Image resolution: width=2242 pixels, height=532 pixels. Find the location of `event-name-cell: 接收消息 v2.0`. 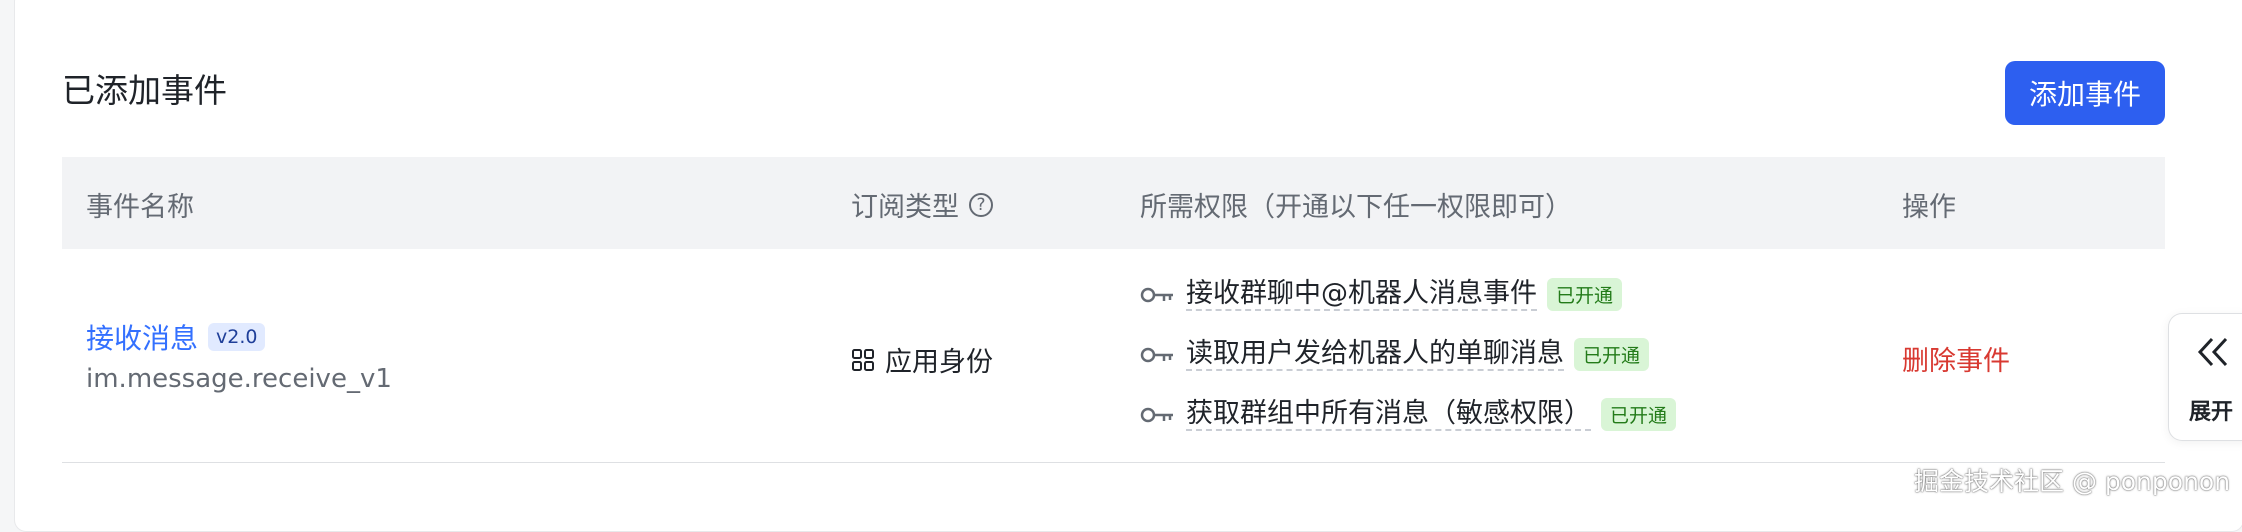

event-name-cell: 接收消息 v2.0 is located at coordinates (176, 337).